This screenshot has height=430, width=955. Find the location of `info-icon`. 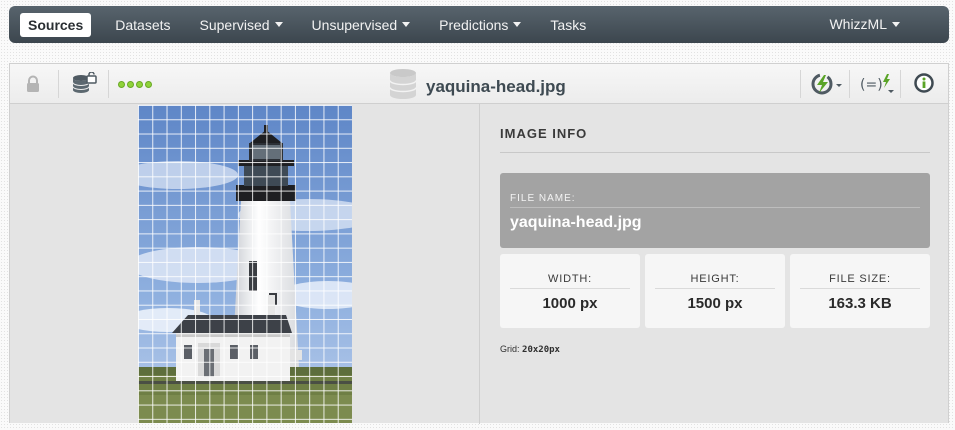

info-icon is located at coordinates (924, 85).